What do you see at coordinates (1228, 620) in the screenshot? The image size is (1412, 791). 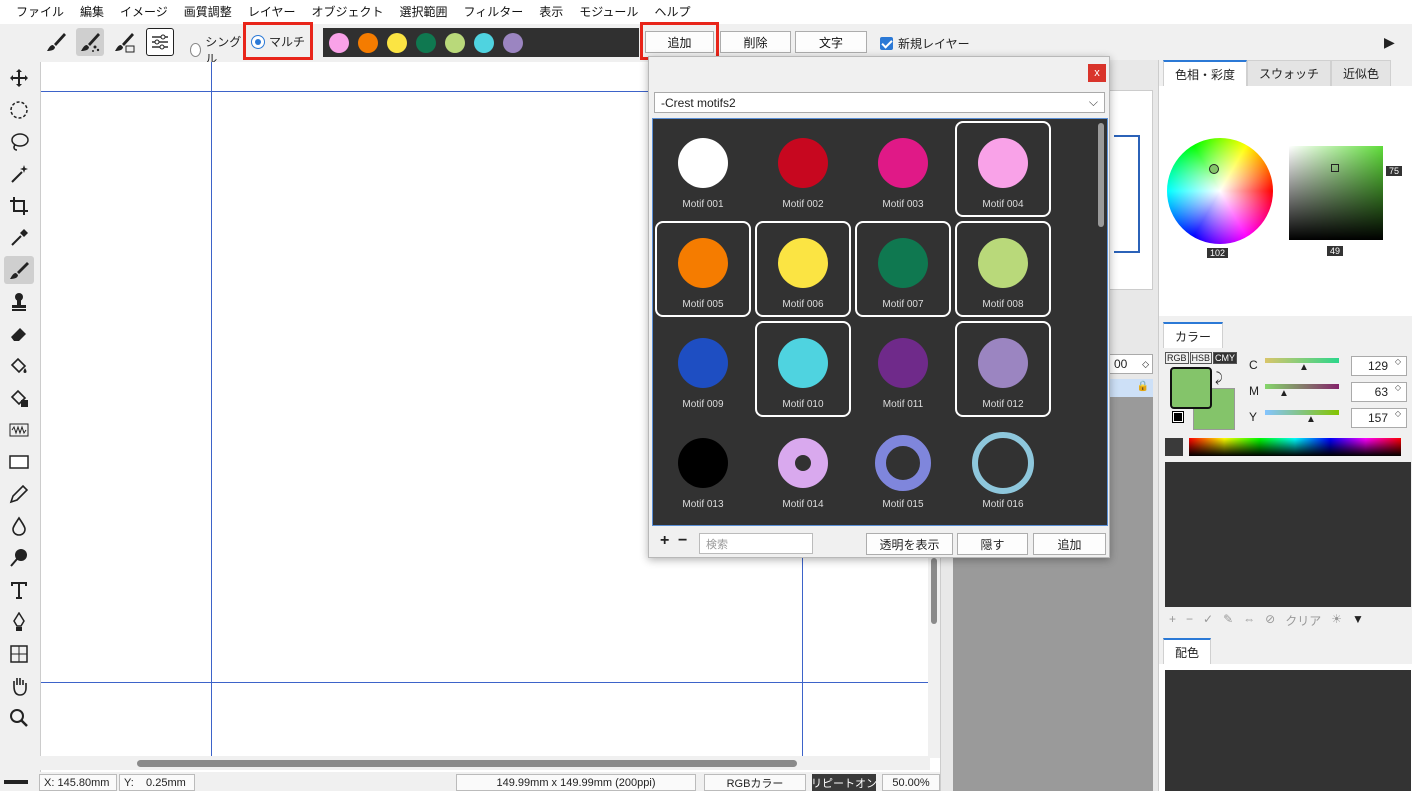 I see `edit-icon: ✎` at bounding box center [1228, 620].